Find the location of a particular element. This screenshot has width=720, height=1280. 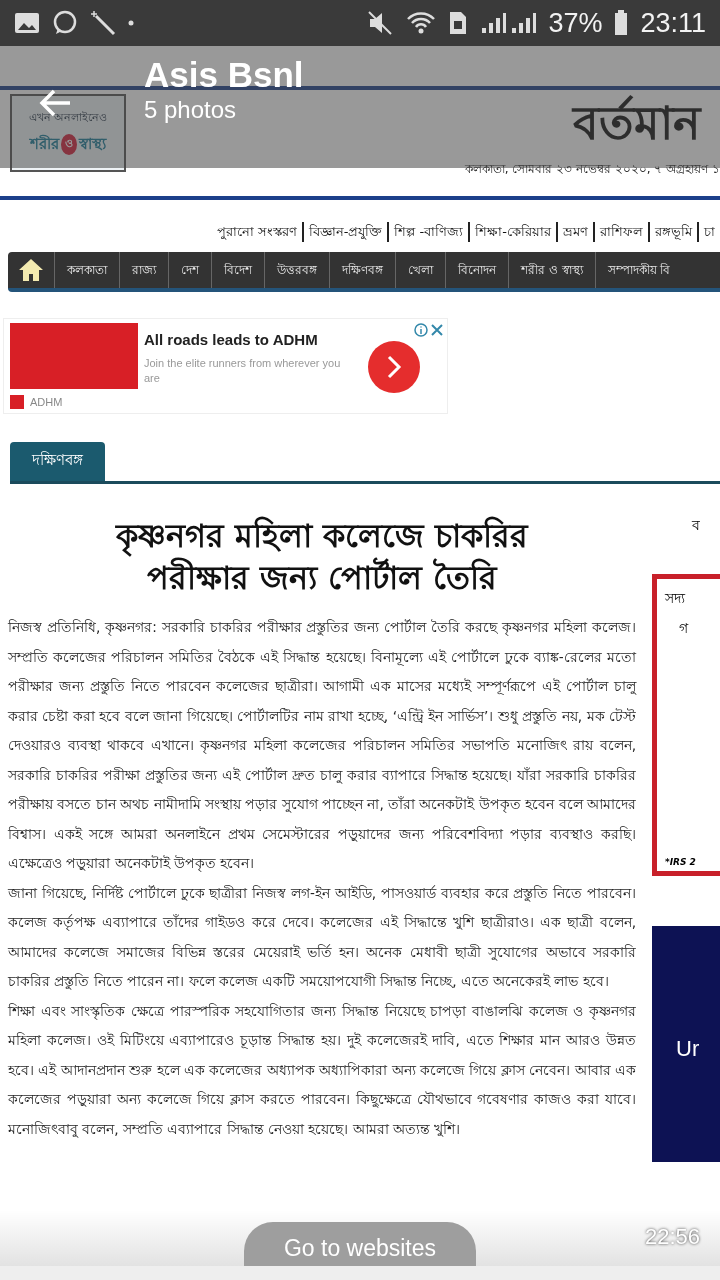

nav-item: রাজ্য is located at coordinates (143, 270).